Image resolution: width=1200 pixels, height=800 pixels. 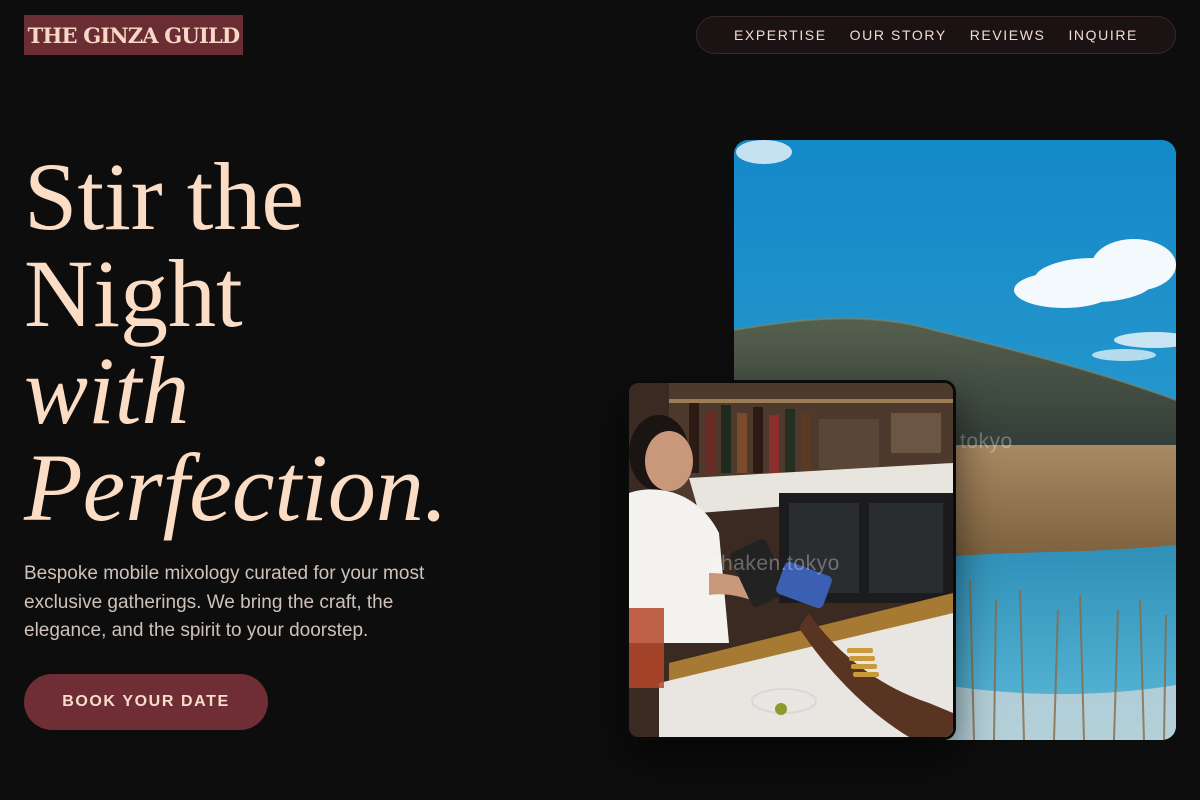 I want to click on bartender-image, so click(x=791, y=560).